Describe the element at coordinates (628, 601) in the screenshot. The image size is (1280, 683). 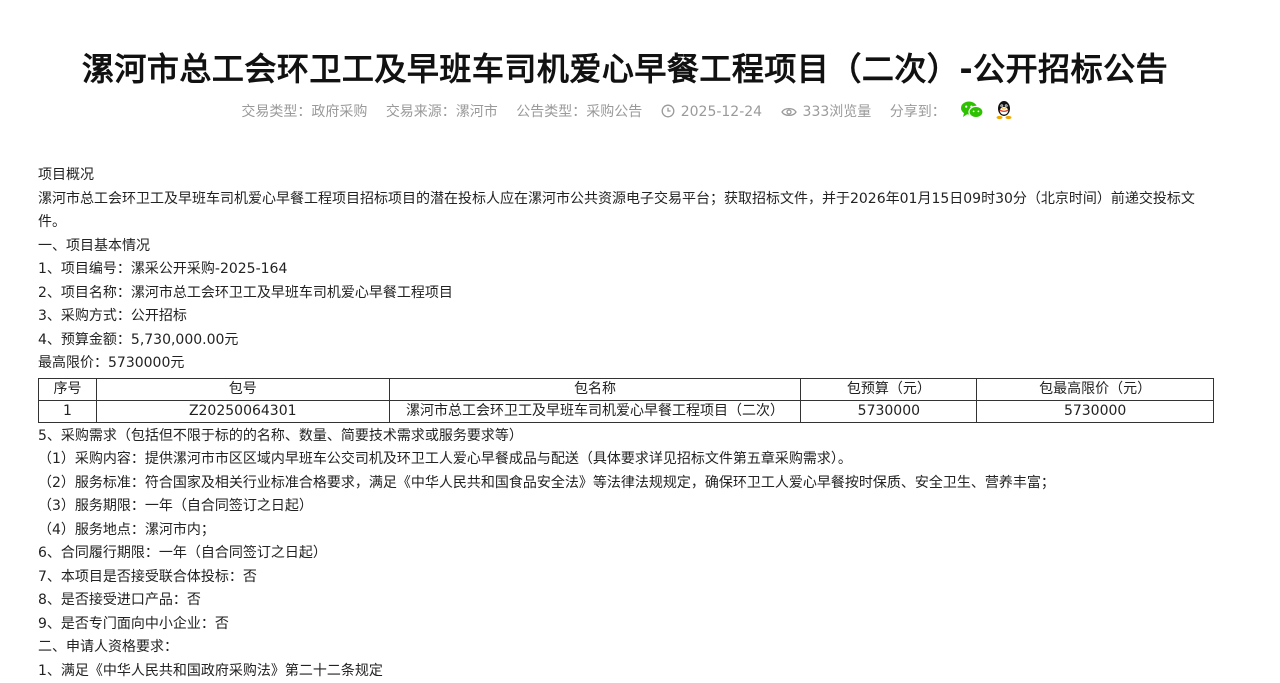
I see `import-products: 8、是否接受进口产品：否` at that location.